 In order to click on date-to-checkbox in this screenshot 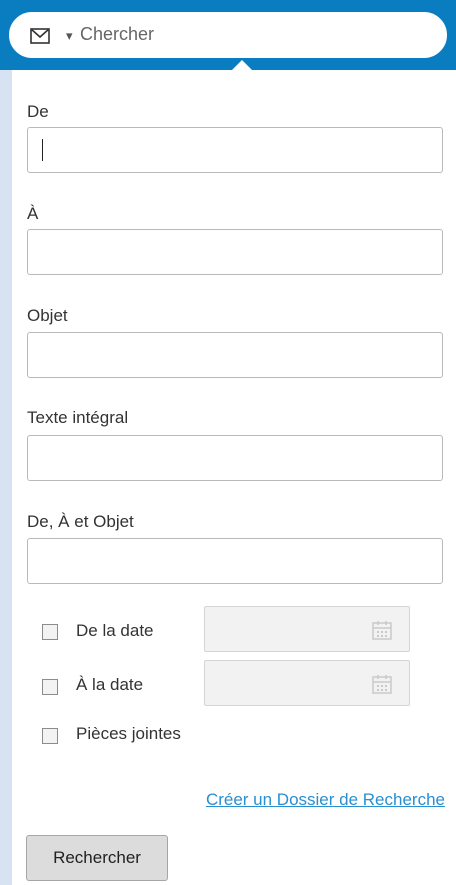, I will do `click(50, 687)`.